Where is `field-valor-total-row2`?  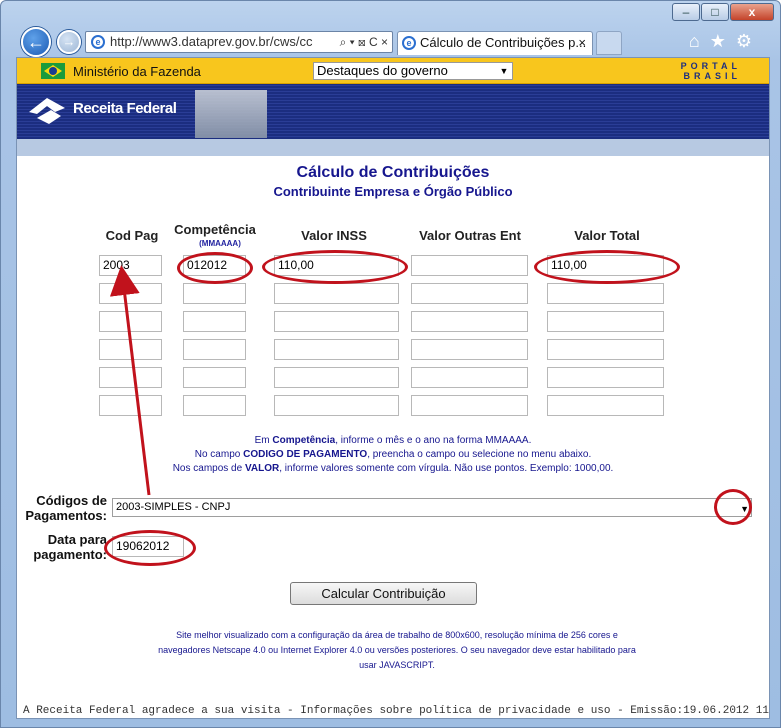
field-valor-total-row2 is located at coordinates (605, 293).